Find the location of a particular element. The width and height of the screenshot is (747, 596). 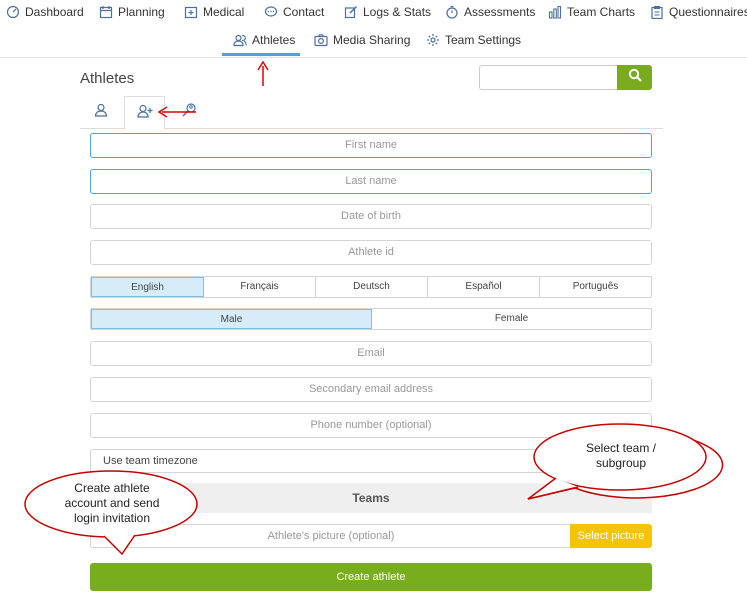

search-input is located at coordinates (548, 77).